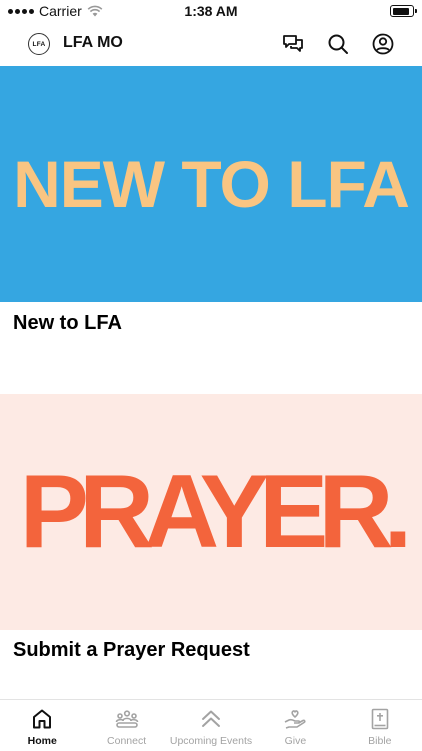 This screenshot has width=422, height=751. I want to click on card-image-text: NEW TO LFA, so click(211, 184).